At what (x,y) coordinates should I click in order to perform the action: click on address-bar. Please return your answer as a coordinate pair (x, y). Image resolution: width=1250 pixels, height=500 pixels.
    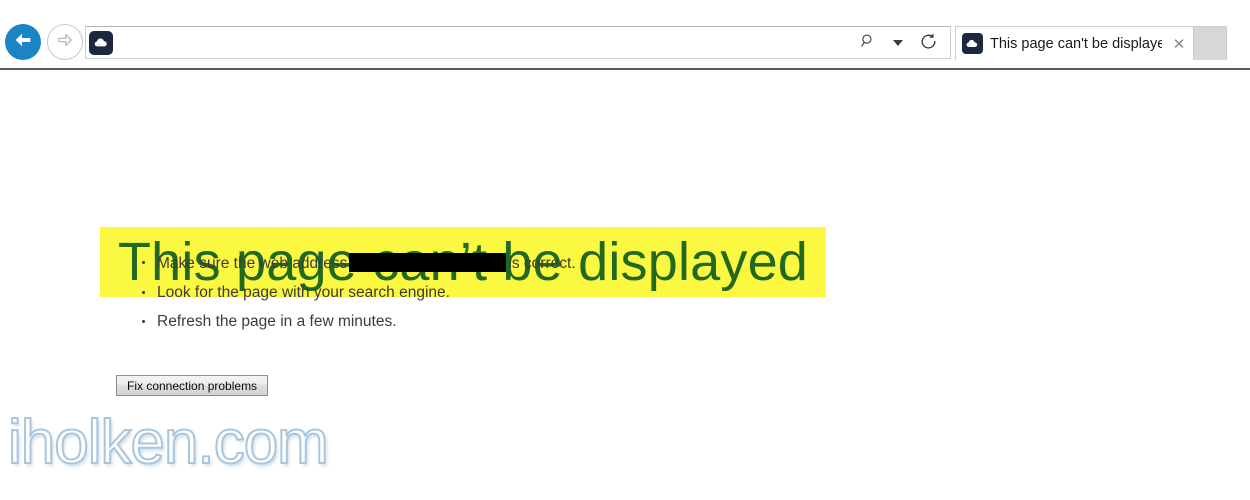
    Looking at the image, I should click on (518, 42).